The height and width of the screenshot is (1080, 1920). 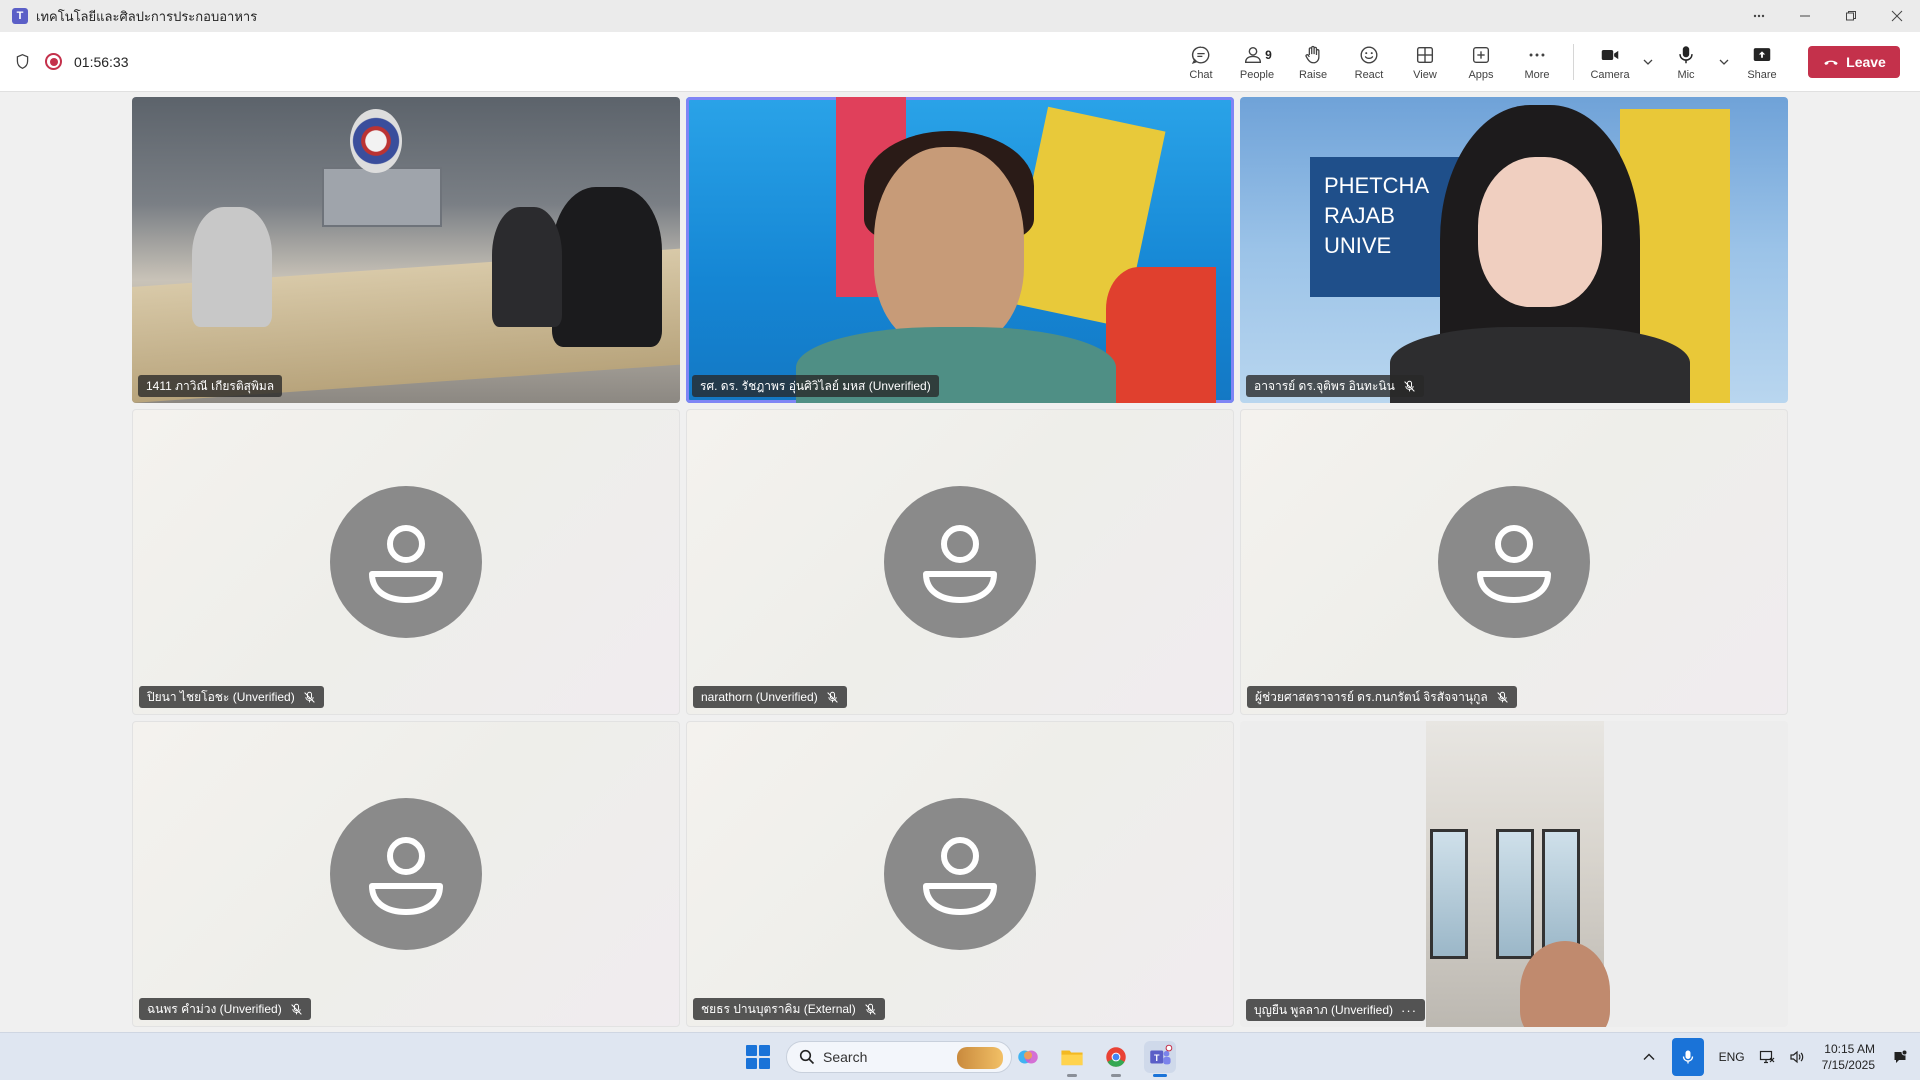 What do you see at coordinates (1831, 62) in the screenshot?
I see `hang-up-icon` at bounding box center [1831, 62].